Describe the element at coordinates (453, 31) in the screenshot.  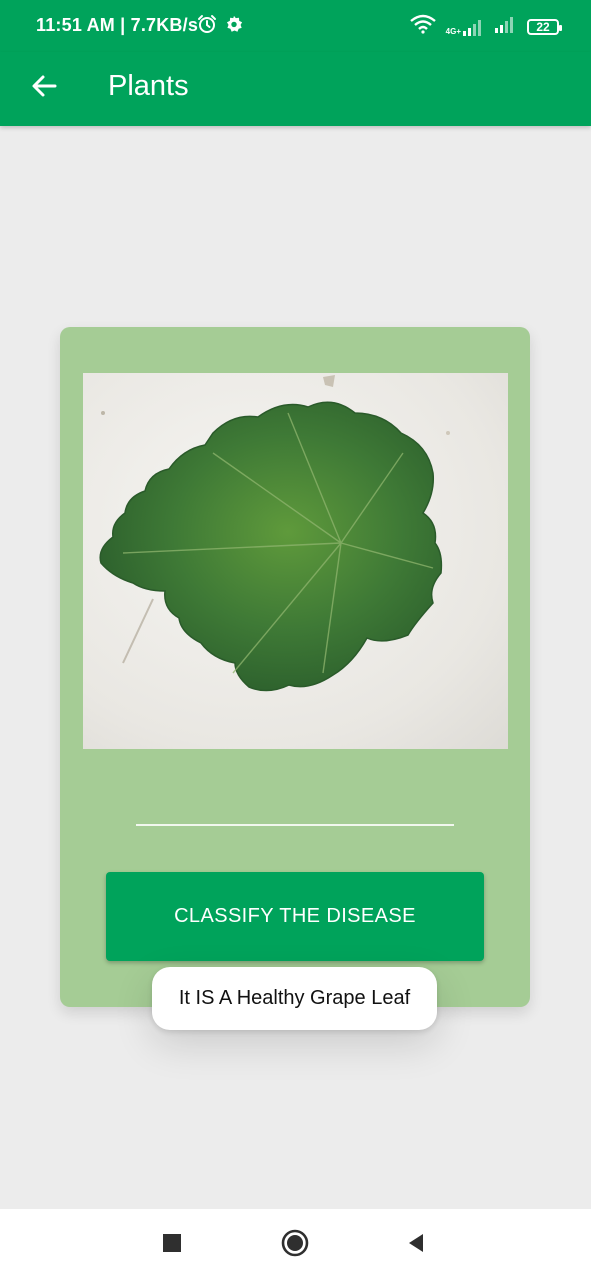
I see `network-type: 4G+` at that location.